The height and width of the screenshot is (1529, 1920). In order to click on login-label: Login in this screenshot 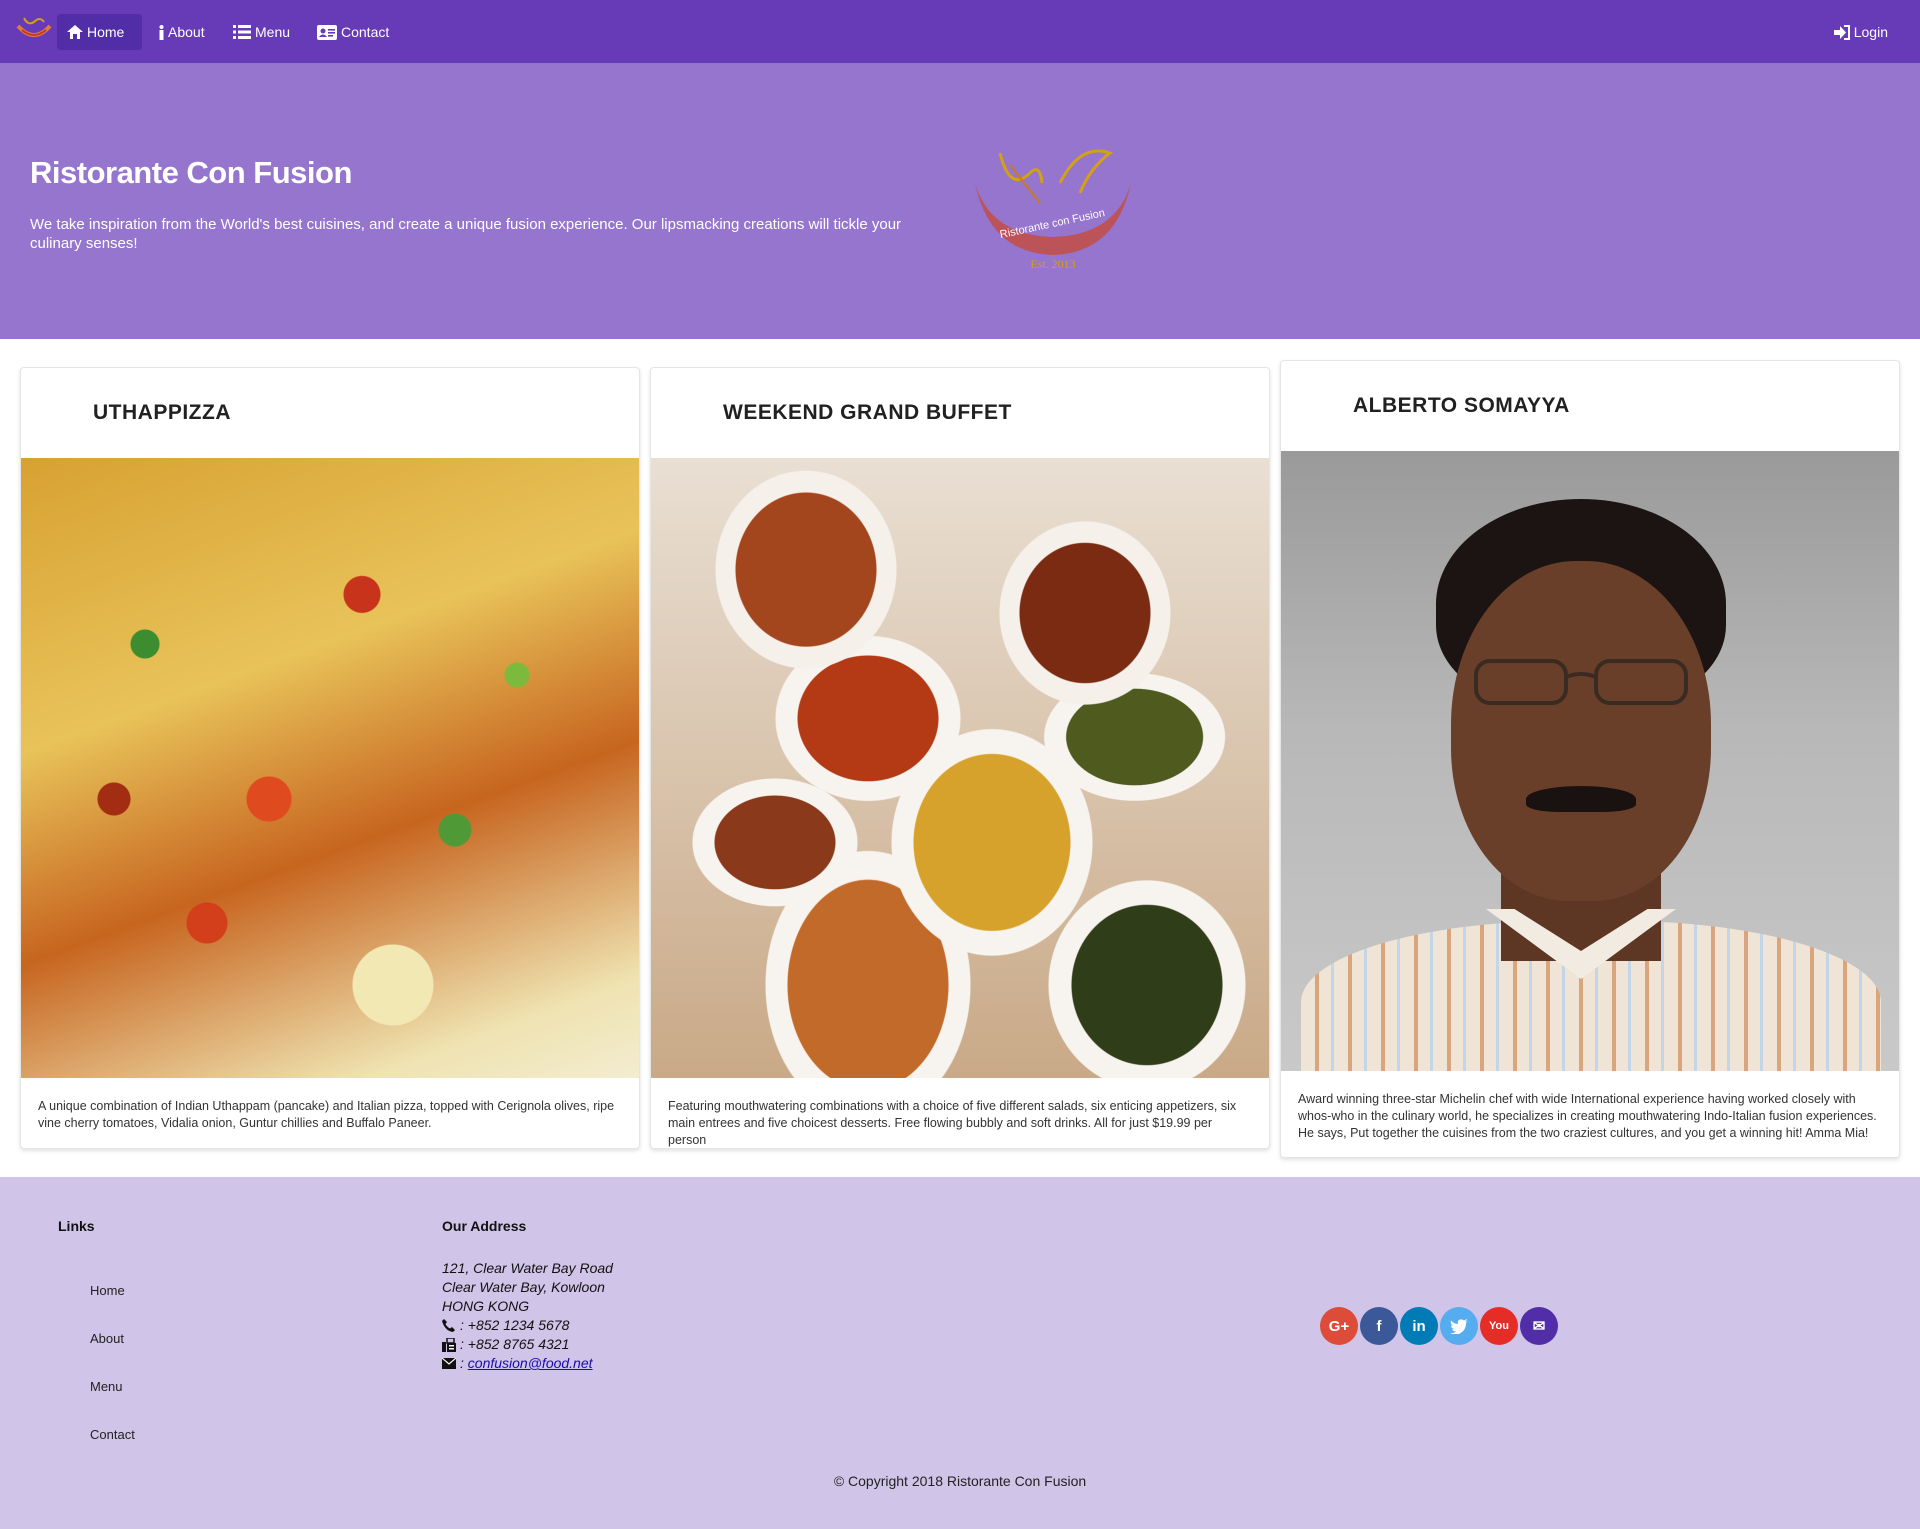, I will do `click(1870, 32)`.